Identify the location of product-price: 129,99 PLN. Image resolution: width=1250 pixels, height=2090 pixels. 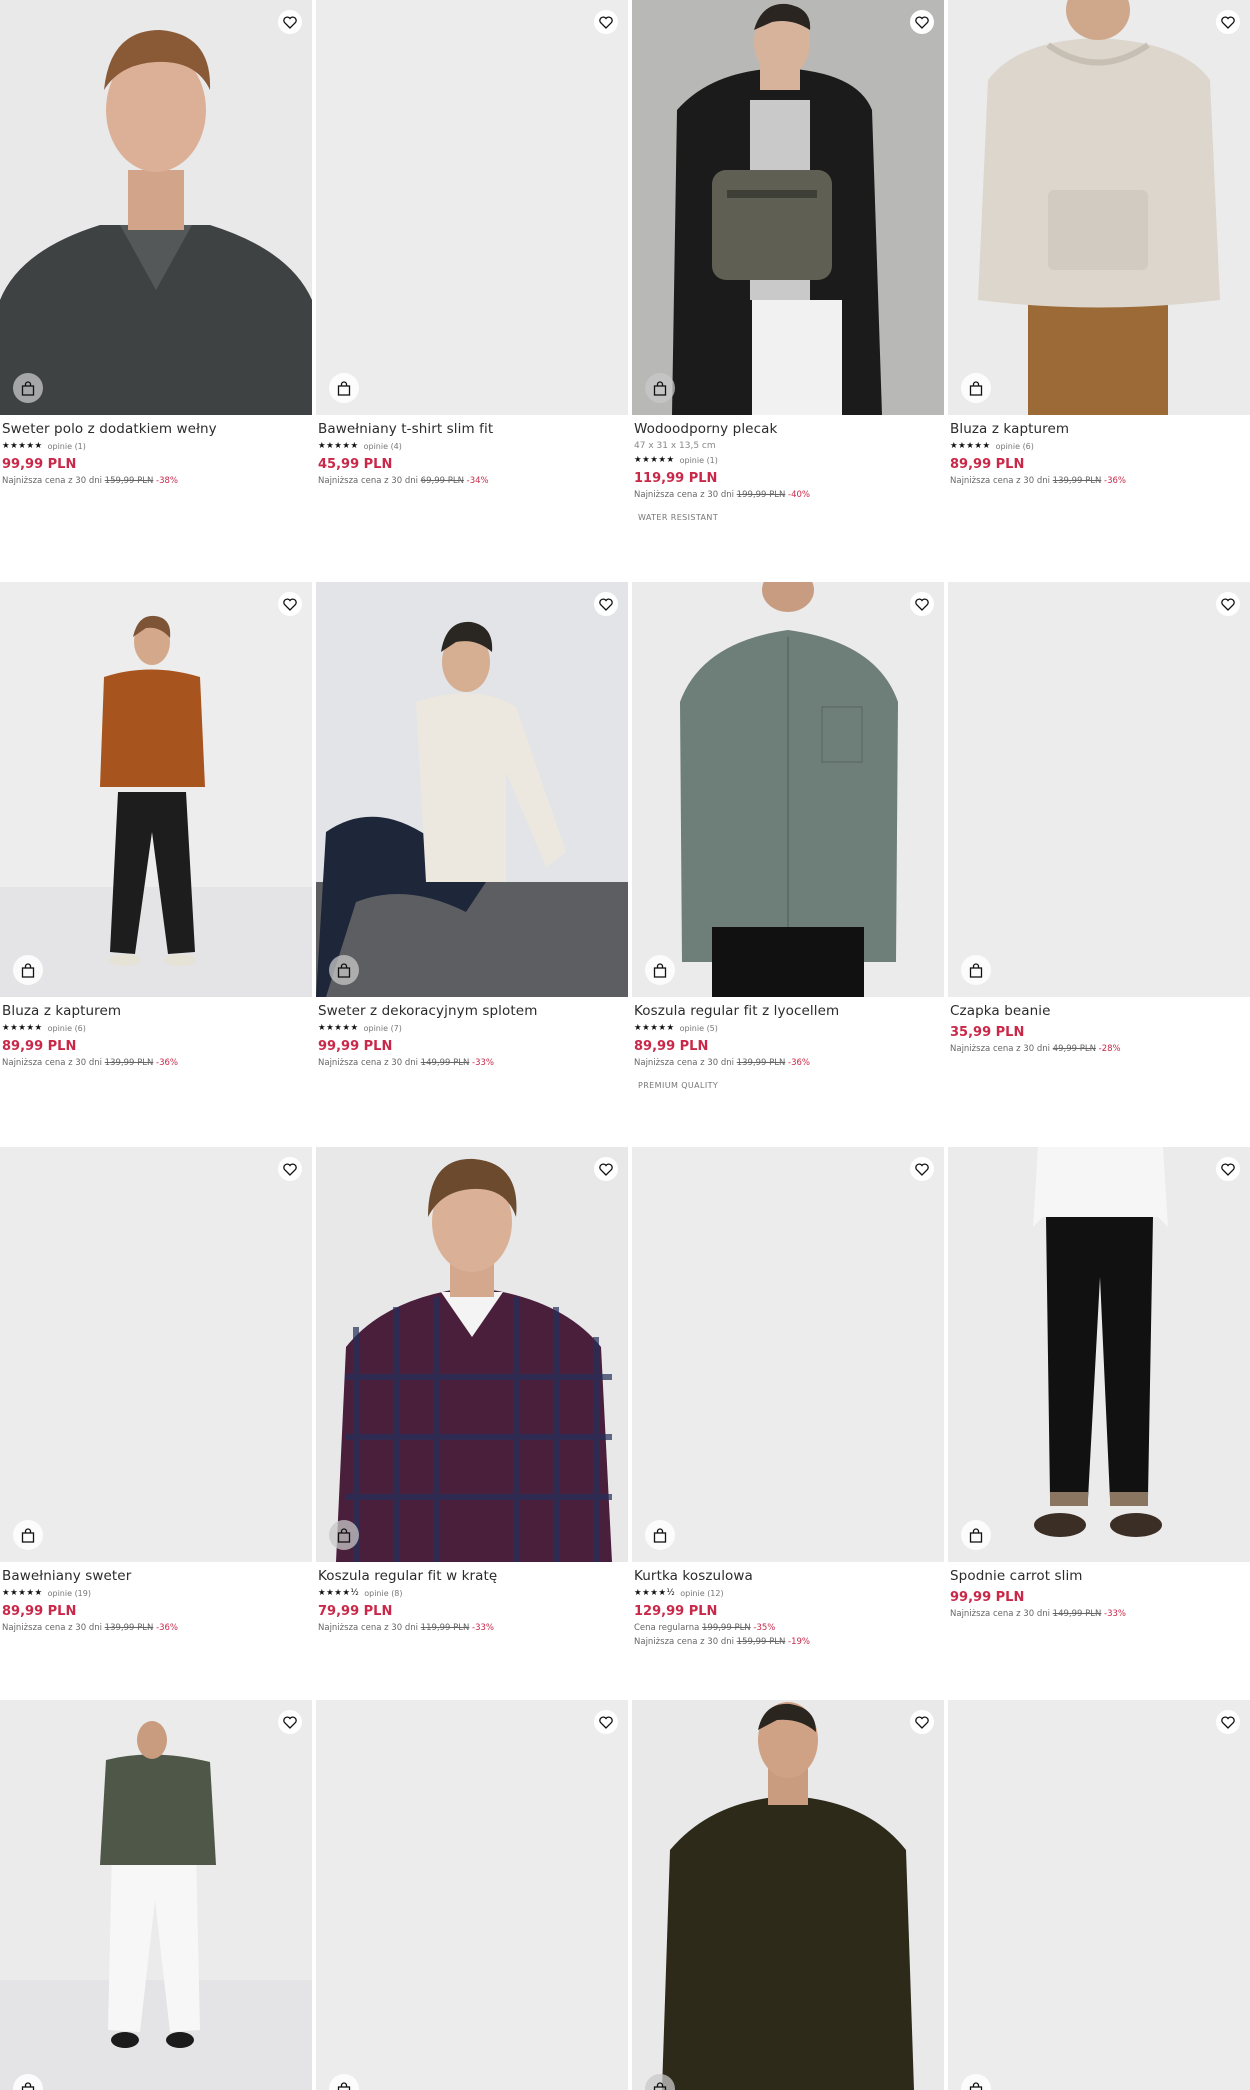
(676, 1611).